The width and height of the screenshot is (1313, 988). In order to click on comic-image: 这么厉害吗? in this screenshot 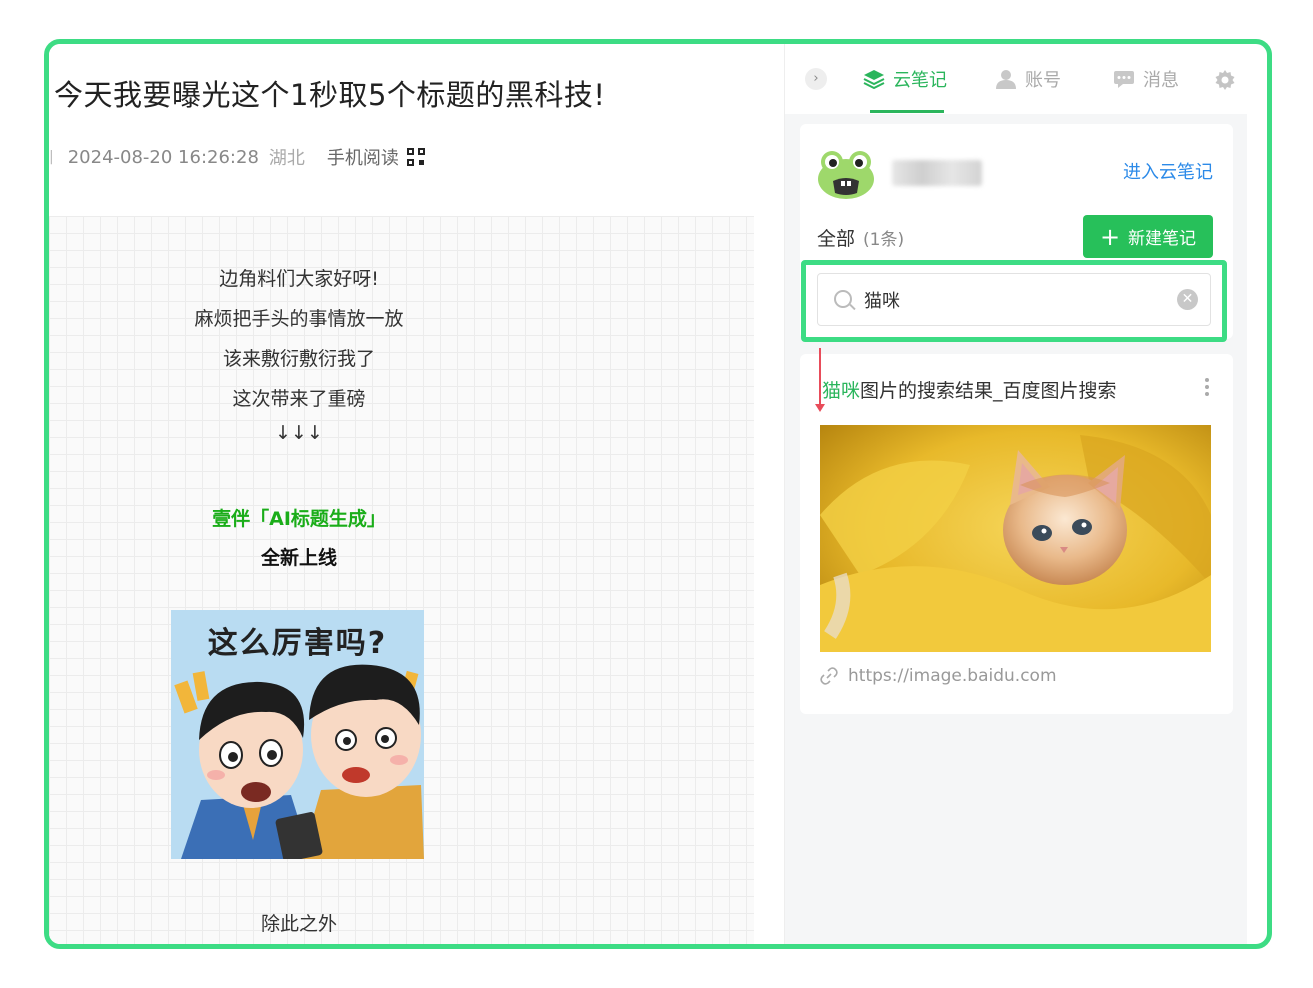, I will do `click(297, 734)`.